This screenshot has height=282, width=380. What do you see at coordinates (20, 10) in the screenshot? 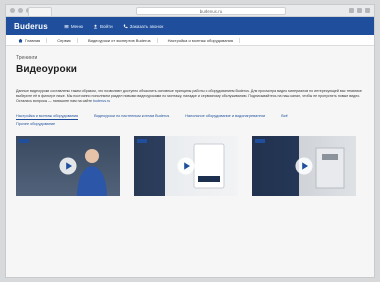
I see `minimize-window-button` at bounding box center [20, 10].